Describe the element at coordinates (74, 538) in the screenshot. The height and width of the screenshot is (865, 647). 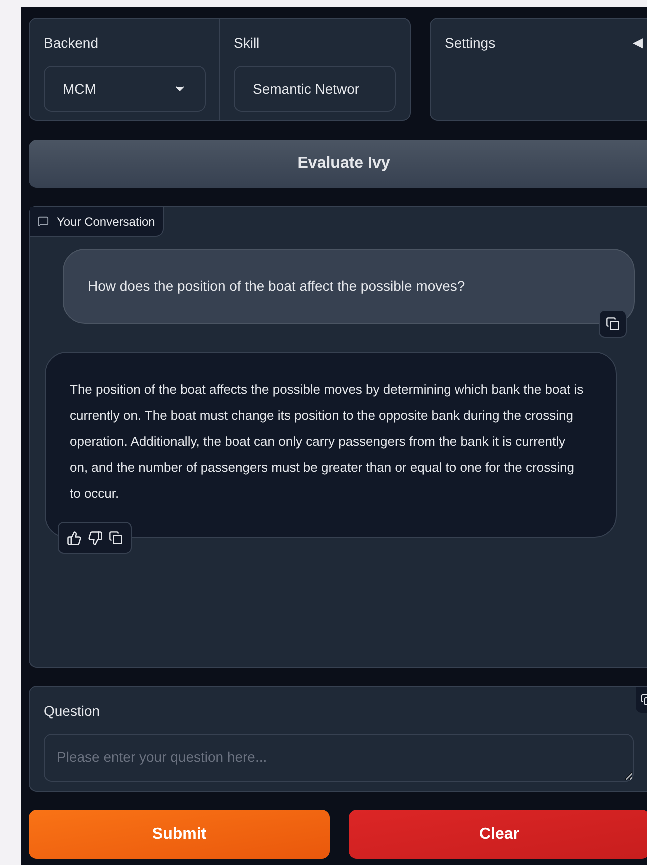
I see `thumbs-up-icon` at that location.